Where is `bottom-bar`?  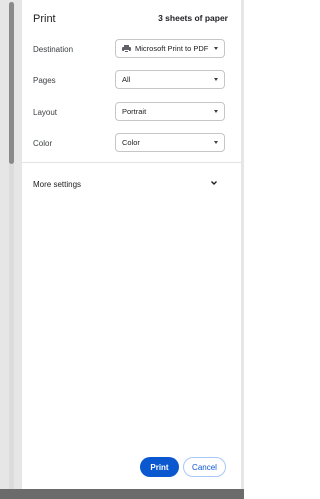
bottom-bar is located at coordinates (122, 494).